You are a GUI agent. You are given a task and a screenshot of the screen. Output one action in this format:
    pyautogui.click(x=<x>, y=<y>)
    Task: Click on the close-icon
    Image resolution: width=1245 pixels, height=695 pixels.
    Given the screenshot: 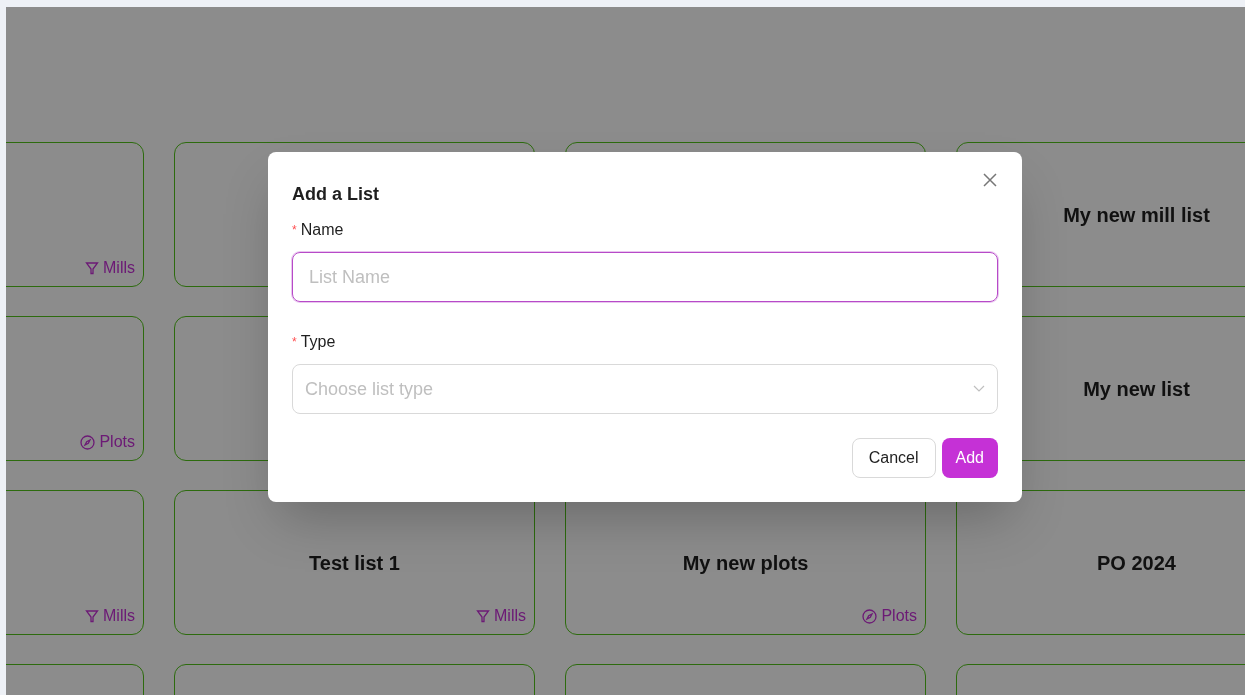 What is the action you would take?
    pyautogui.click(x=990, y=180)
    